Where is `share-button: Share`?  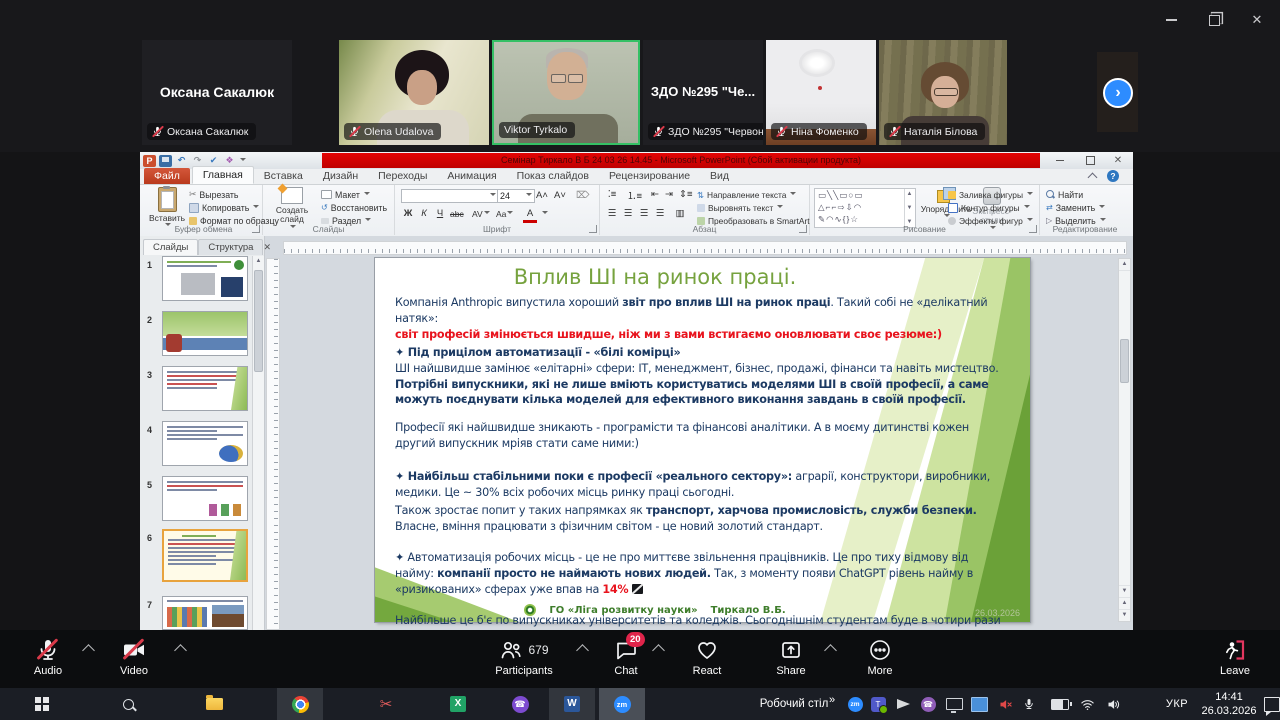 share-button: Share is located at coordinates (791, 657).